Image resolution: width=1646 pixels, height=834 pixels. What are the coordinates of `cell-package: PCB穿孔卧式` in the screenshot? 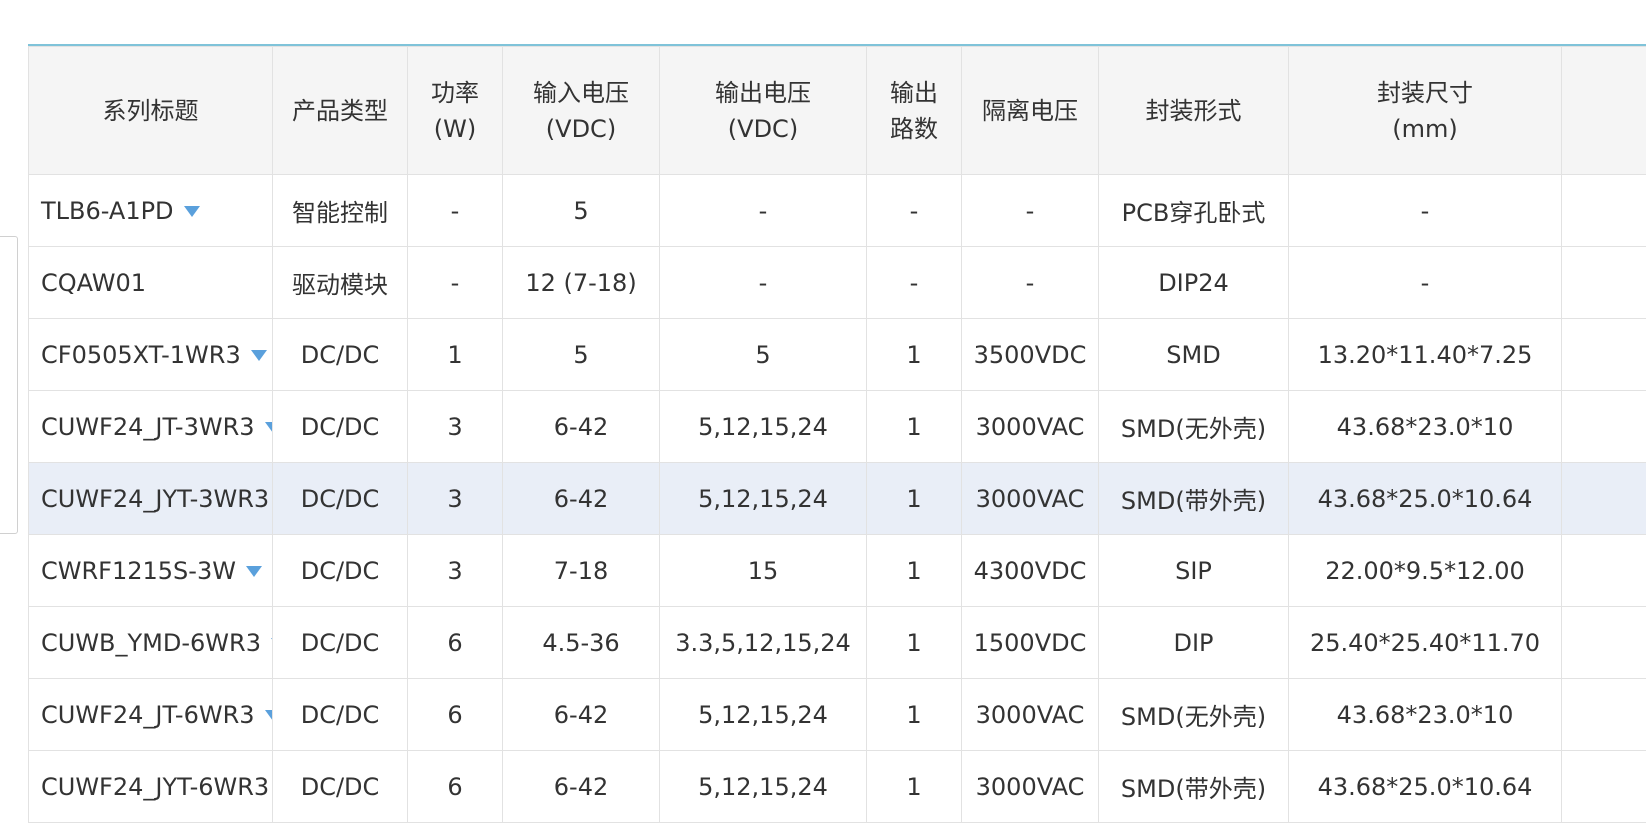 It's located at (1193, 210).